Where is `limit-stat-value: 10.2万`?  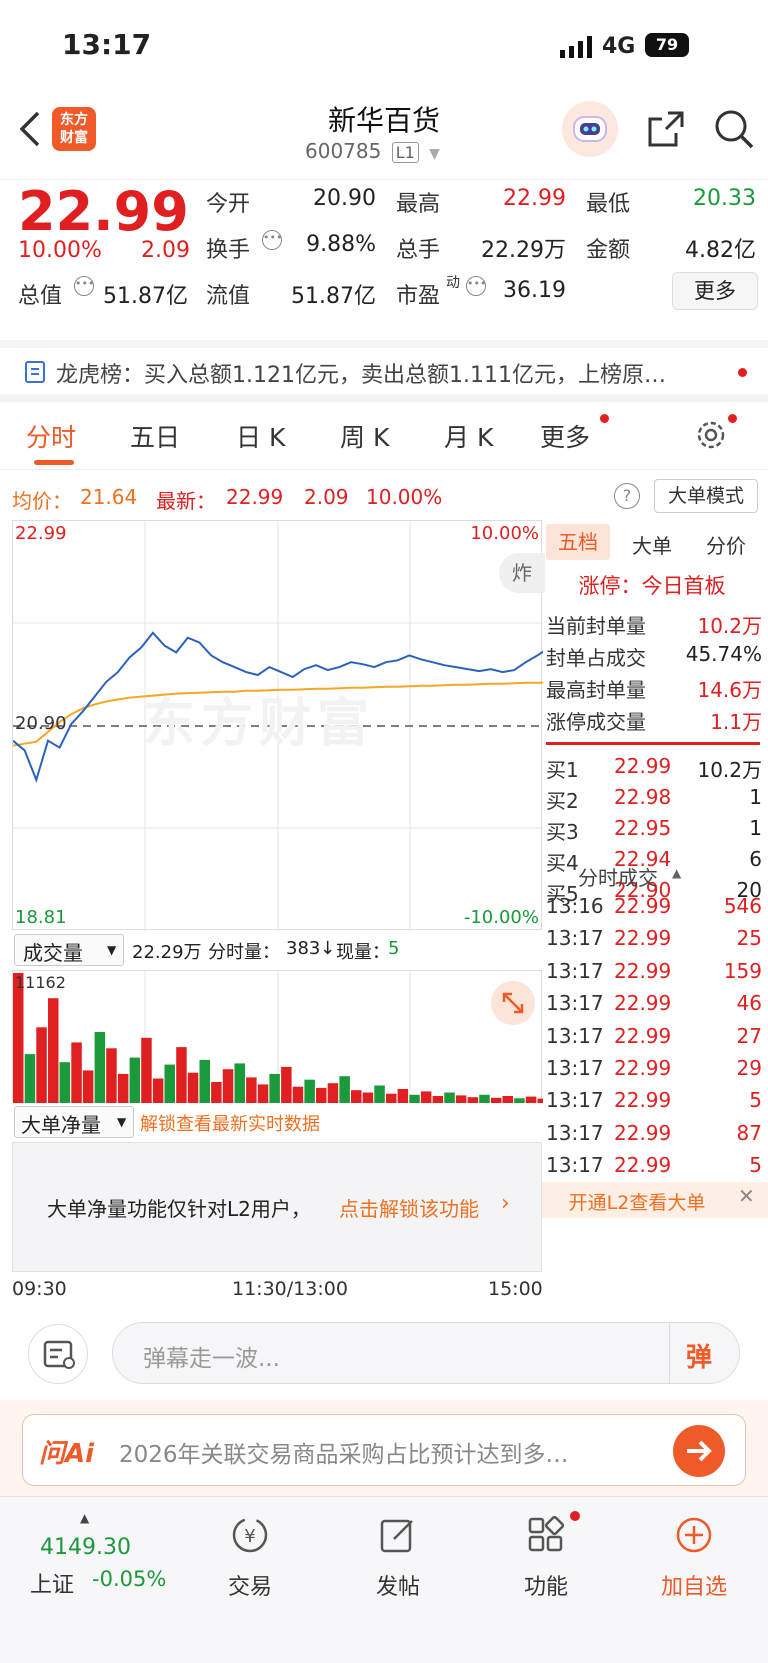
limit-stat-value: 10.2万 is located at coordinates (729, 626).